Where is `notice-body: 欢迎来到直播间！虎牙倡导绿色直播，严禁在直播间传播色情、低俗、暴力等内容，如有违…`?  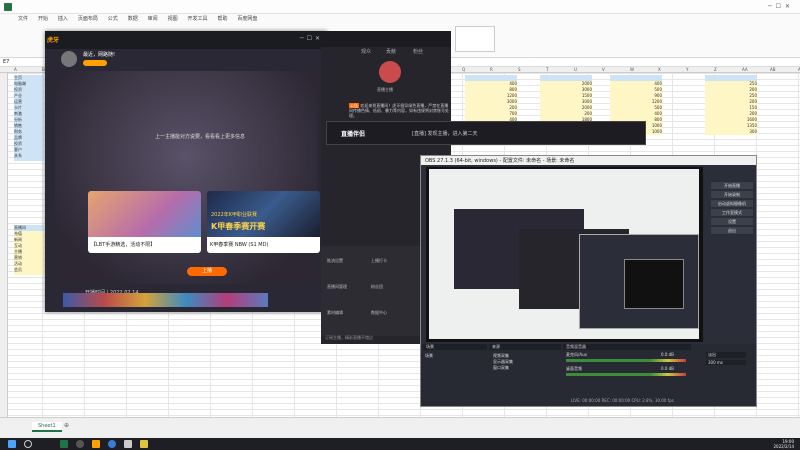 notice-body: 欢迎来到直播间！虎牙倡导绿色直播，严禁在直播间传播色情、低俗、暴力等内容，如有违… is located at coordinates (399, 110).